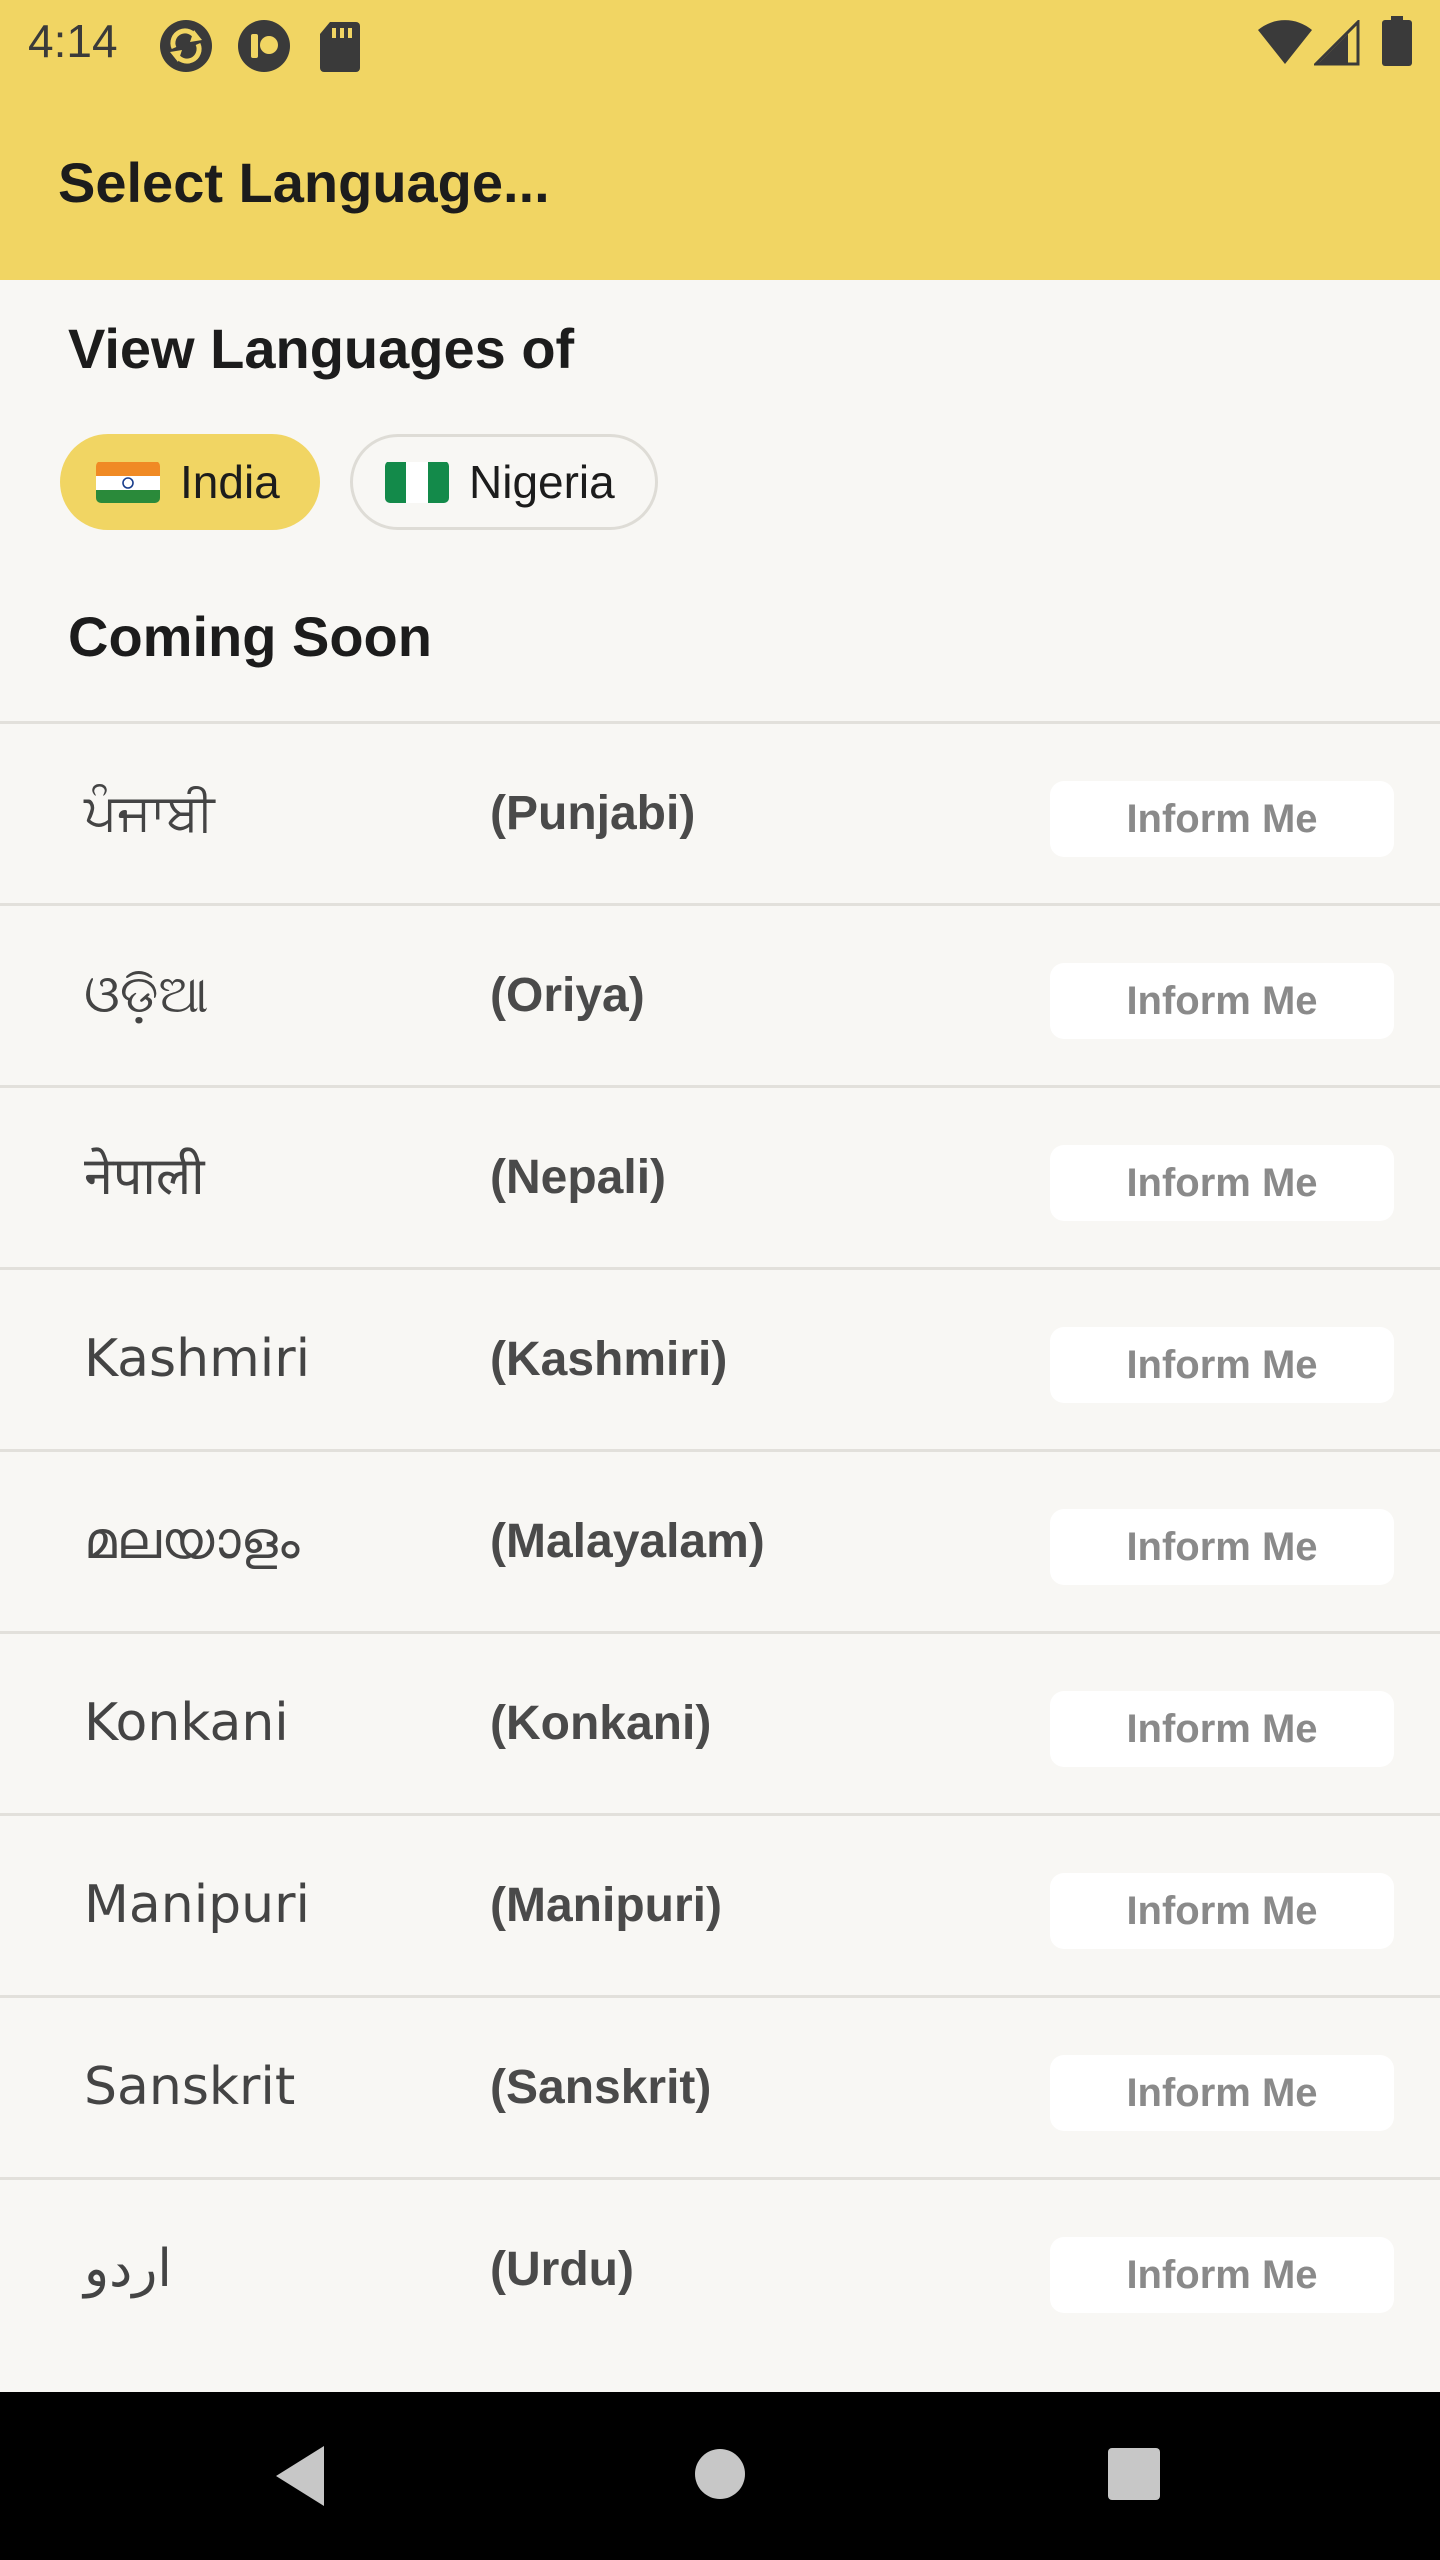 The height and width of the screenshot is (2560, 1440). Describe the element at coordinates (192, 1541) in the screenshot. I see `language-native-name: മലയാളം` at that location.